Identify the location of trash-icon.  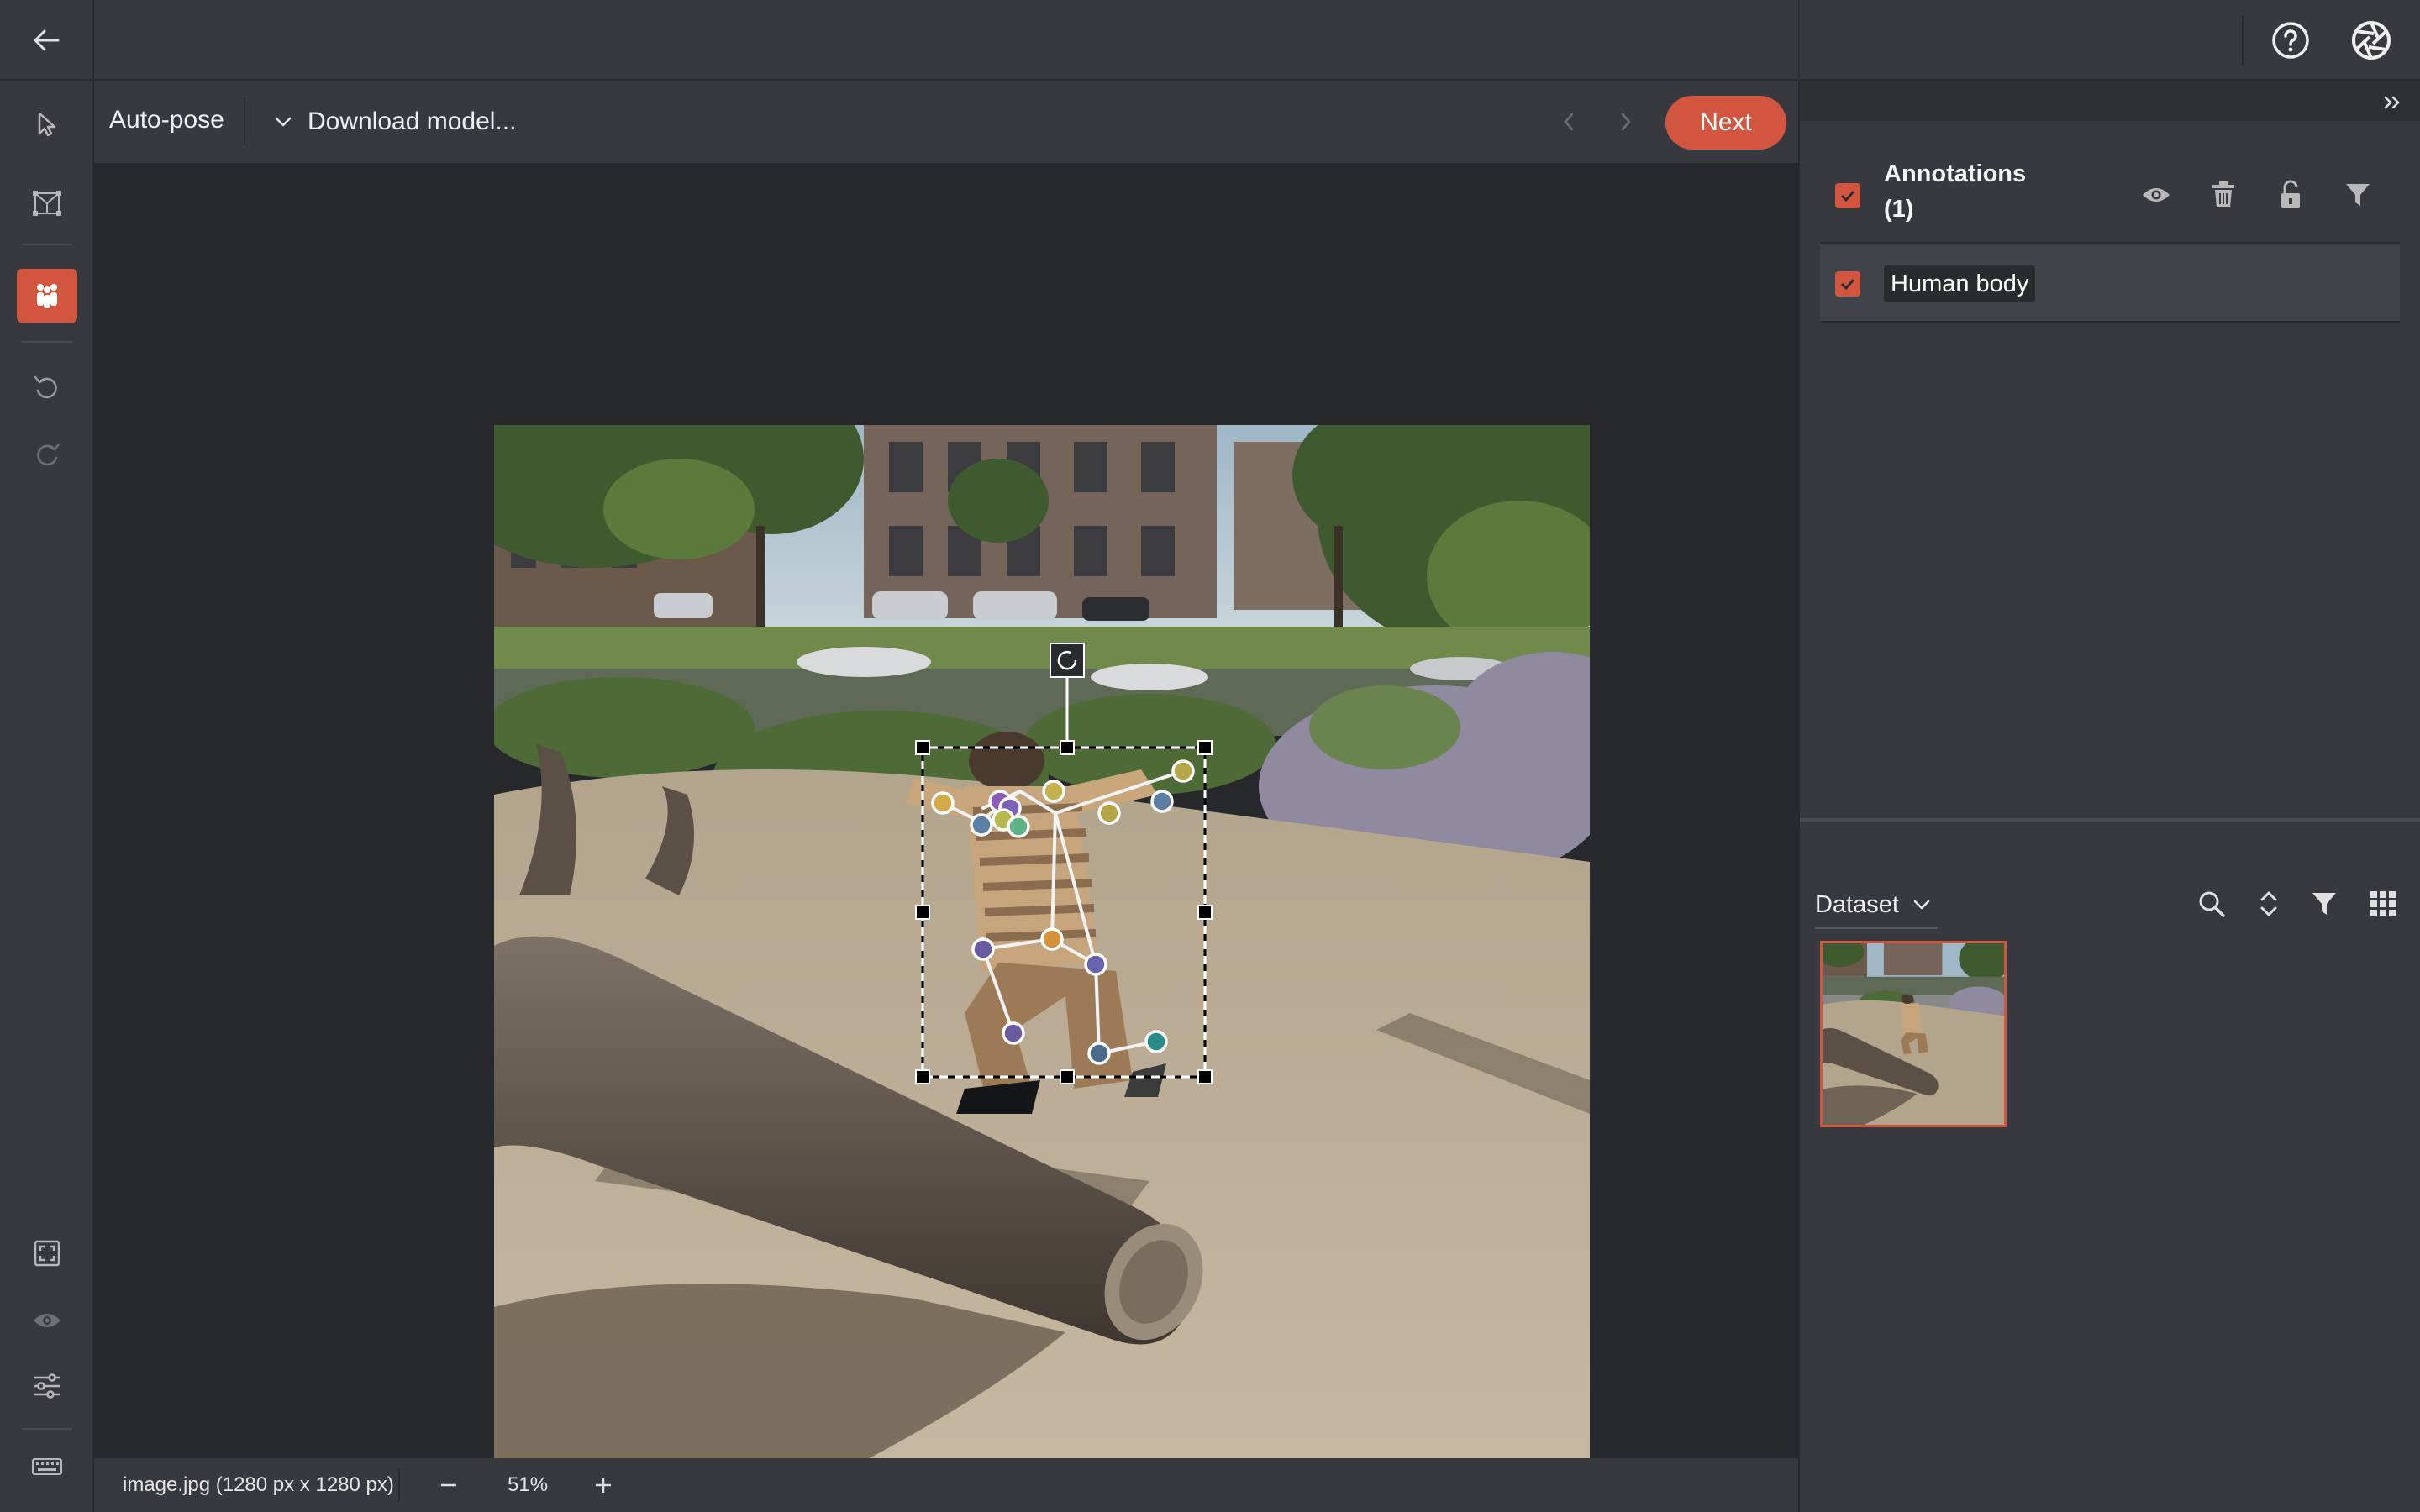
(2223, 195).